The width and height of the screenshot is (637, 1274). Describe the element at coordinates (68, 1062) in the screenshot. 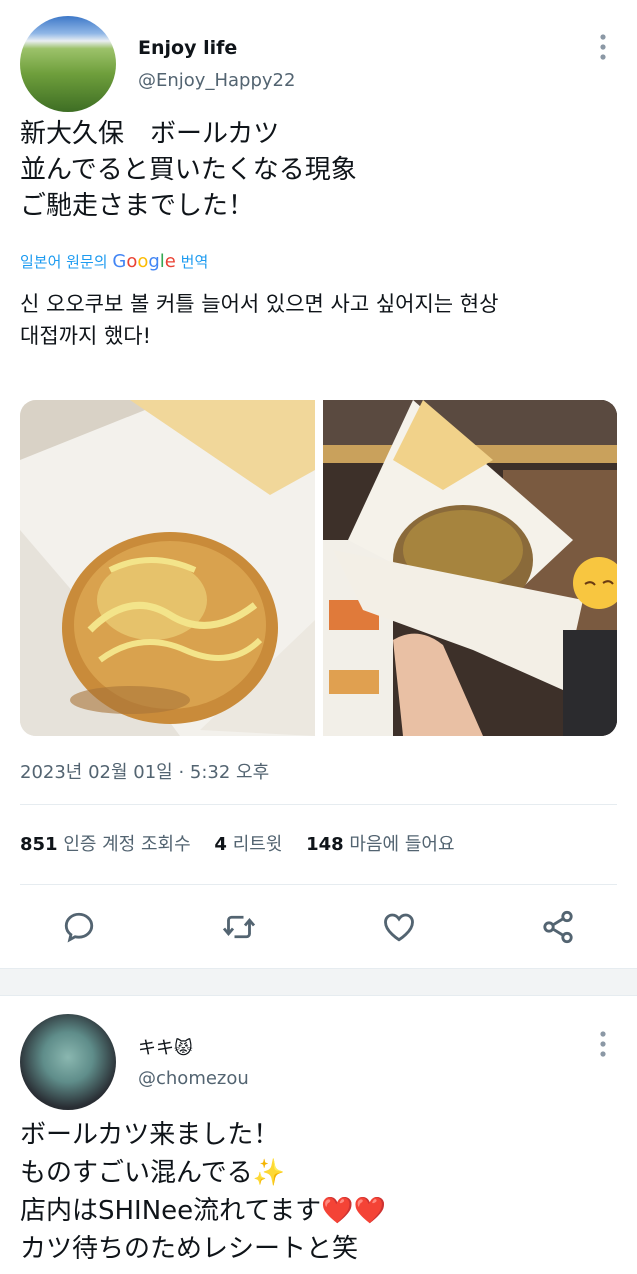

I see `reply-author-avatar` at that location.